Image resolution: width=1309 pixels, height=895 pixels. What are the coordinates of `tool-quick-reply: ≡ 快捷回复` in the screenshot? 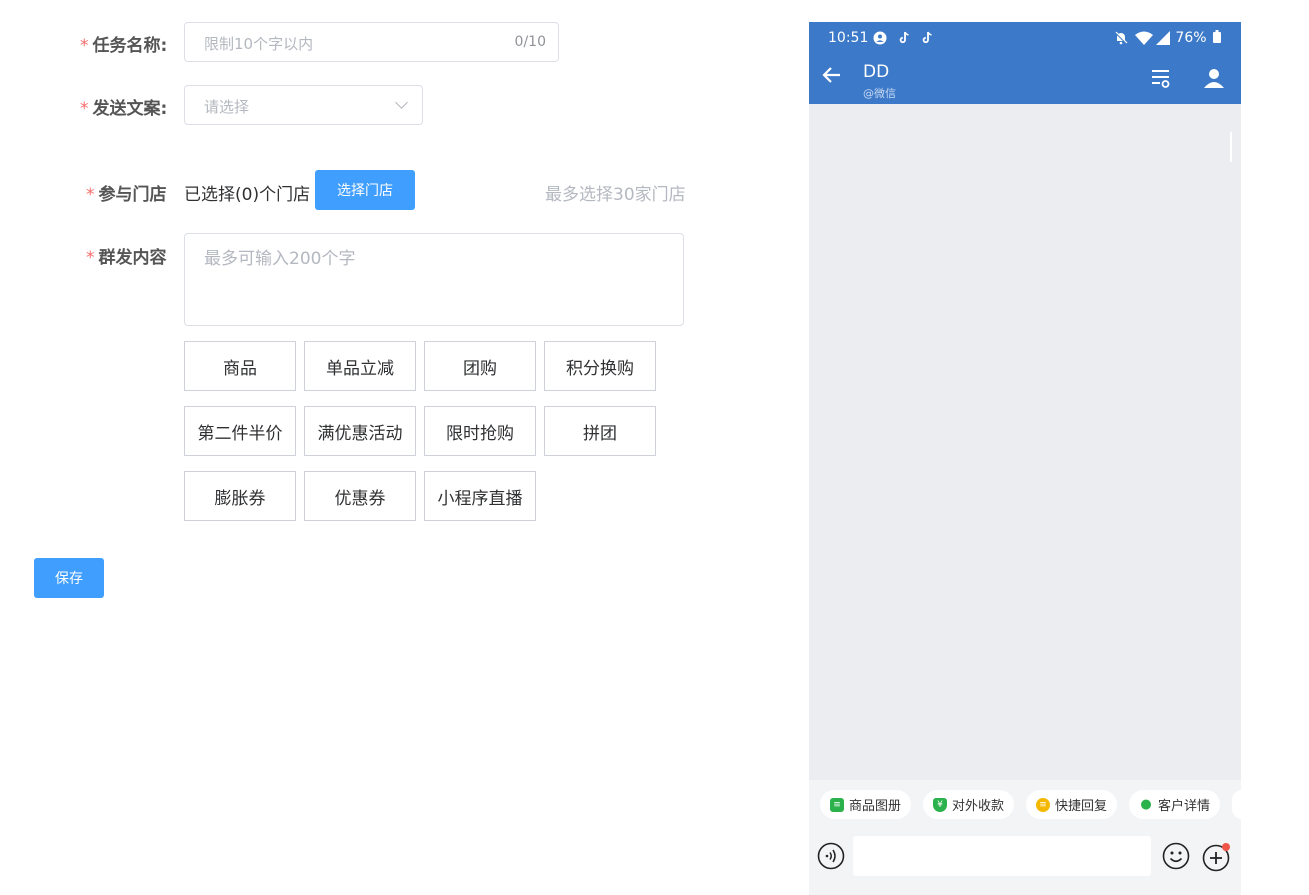 It's located at (1072, 804).